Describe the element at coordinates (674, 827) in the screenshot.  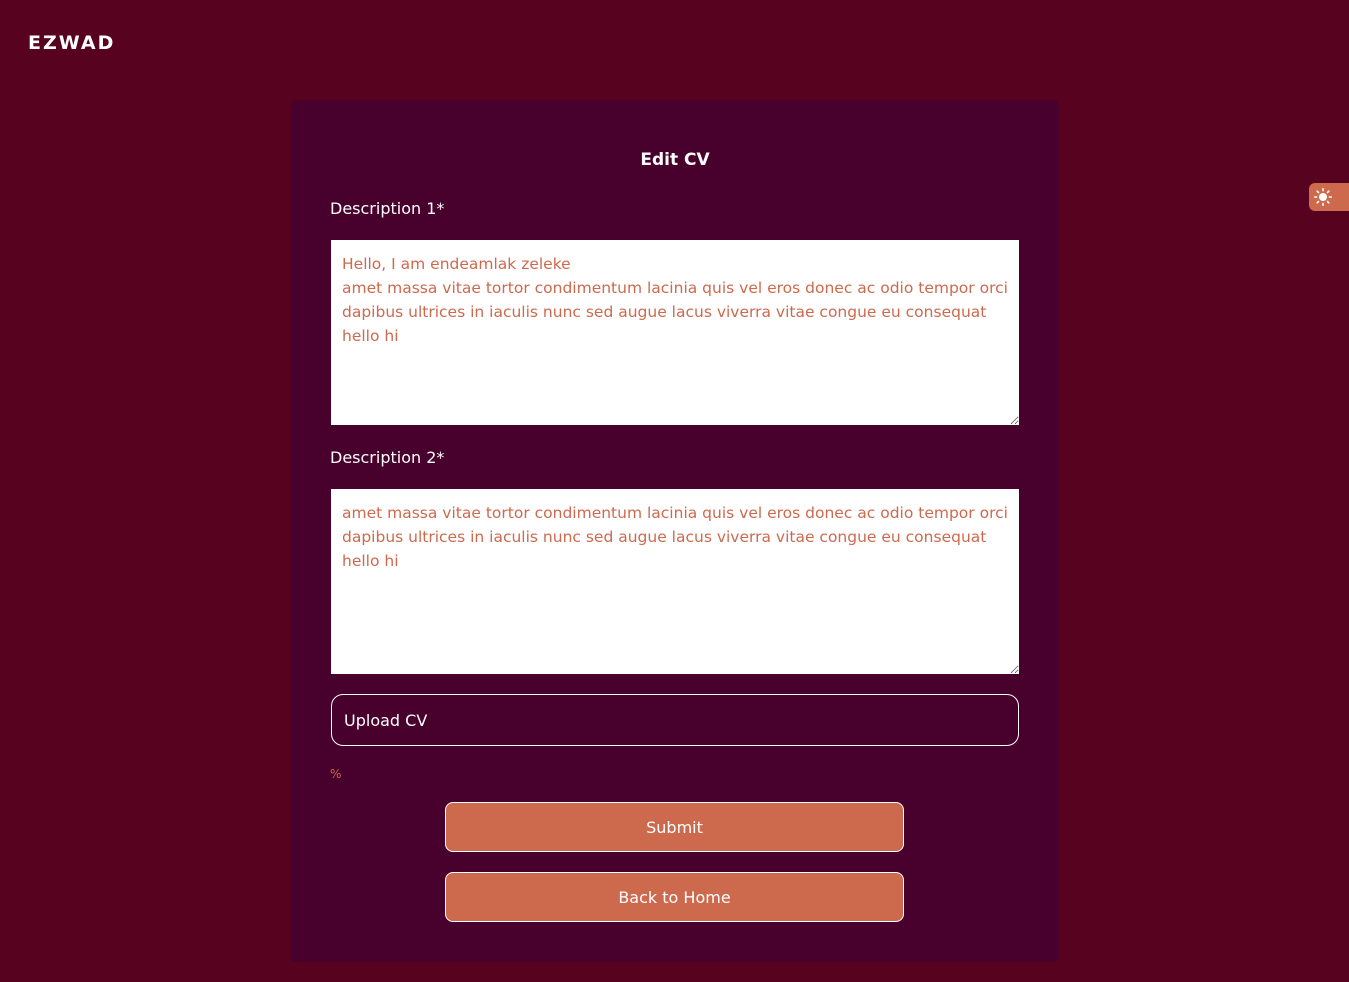
I see `submit-button: Submit` at that location.